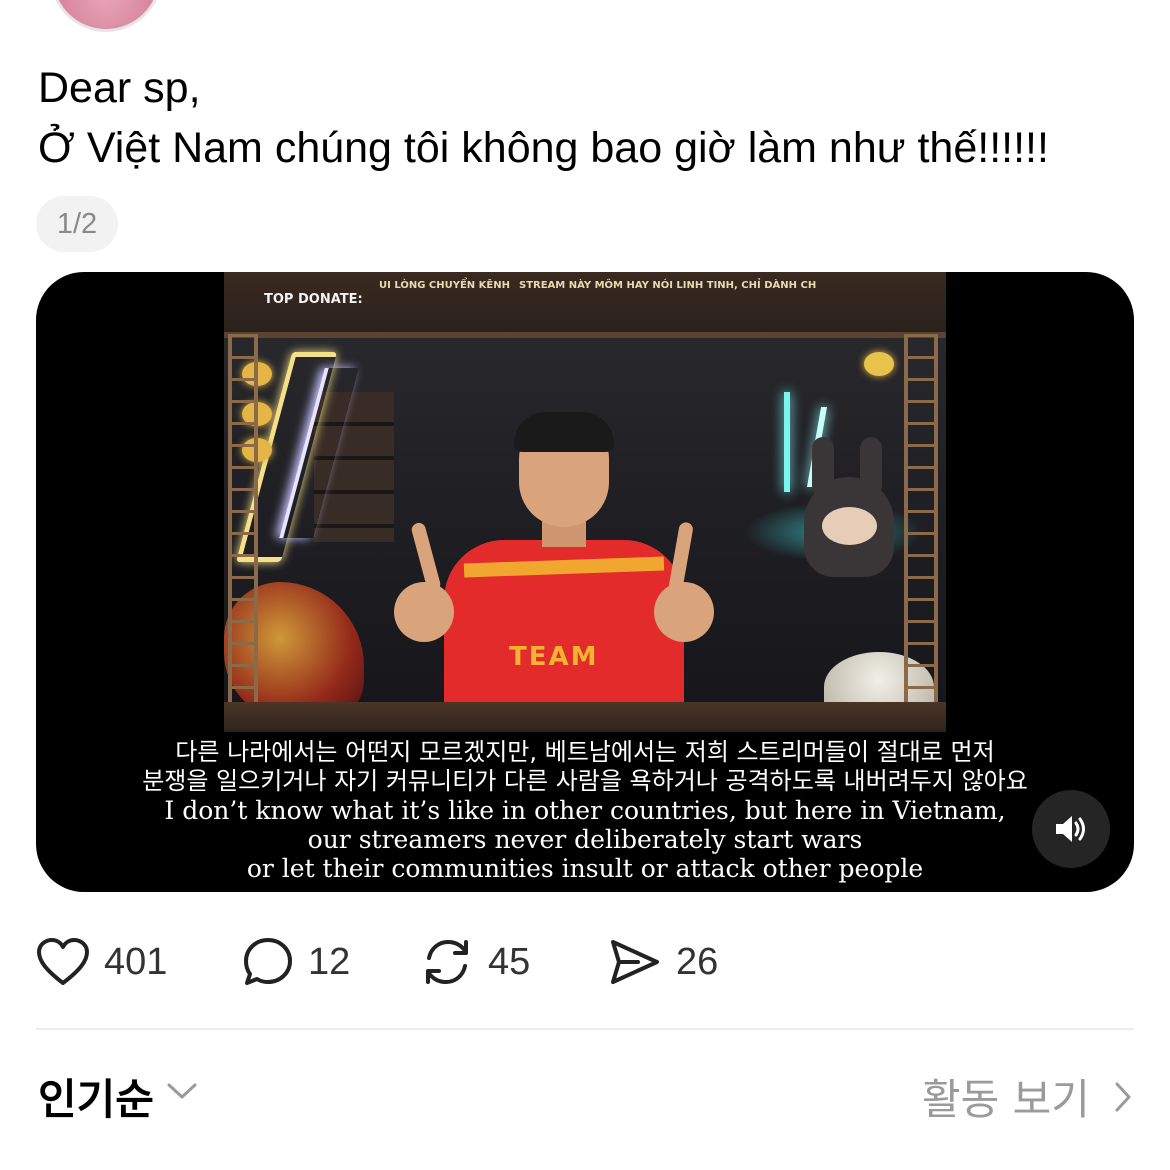  I want to click on repost-button: 45, so click(475, 962).